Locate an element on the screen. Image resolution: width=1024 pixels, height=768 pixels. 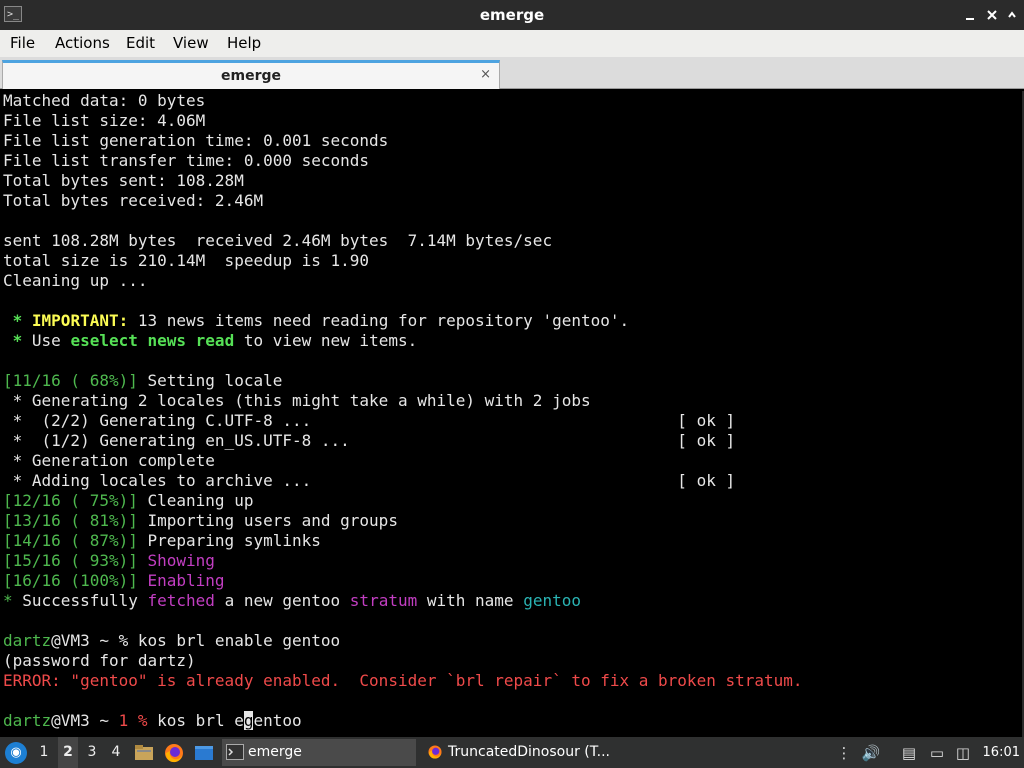
terminal-line: Total bytes received: 2.46M is located at coordinates (133, 201).